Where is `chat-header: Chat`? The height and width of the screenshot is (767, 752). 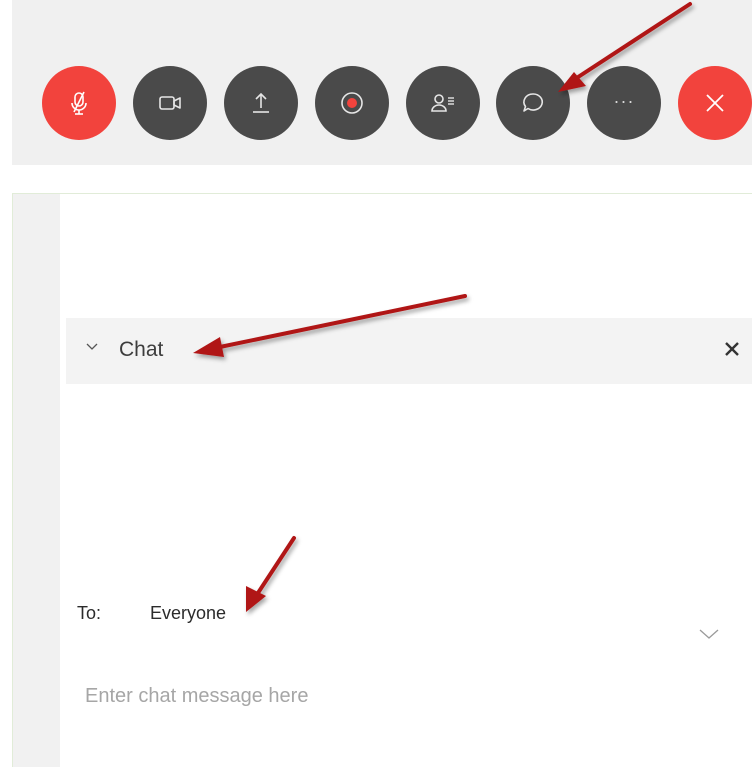
chat-header: Chat is located at coordinates (409, 351).